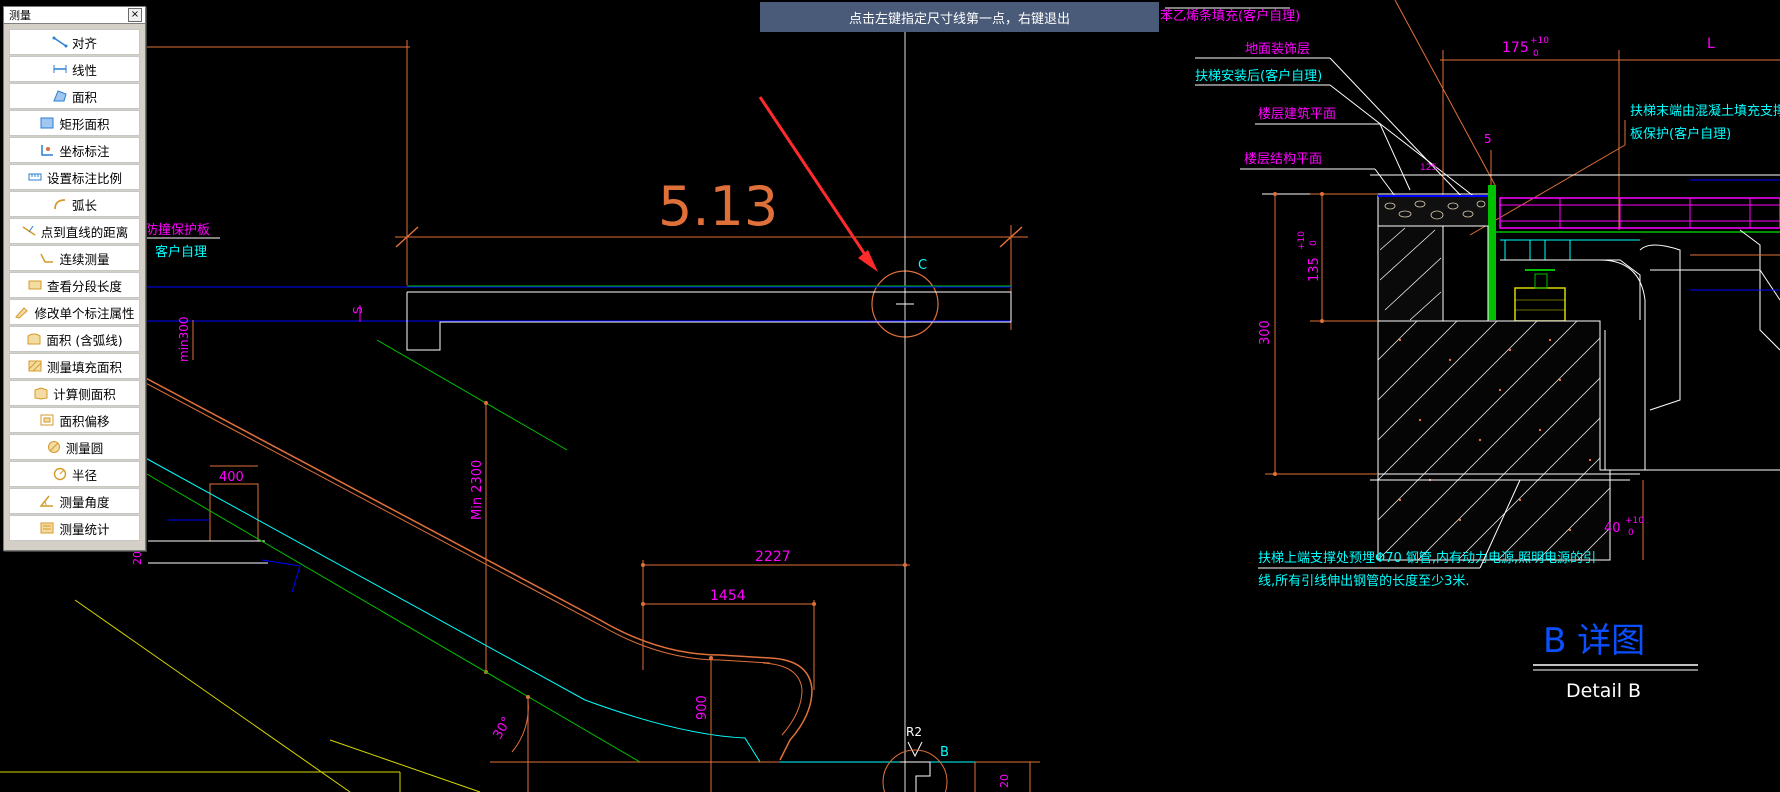 Image resolution: width=1780 pixels, height=792 pixels. What do you see at coordinates (1711, 44) in the screenshot?
I see `dim-L-label: L` at bounding box center [1711, 44].